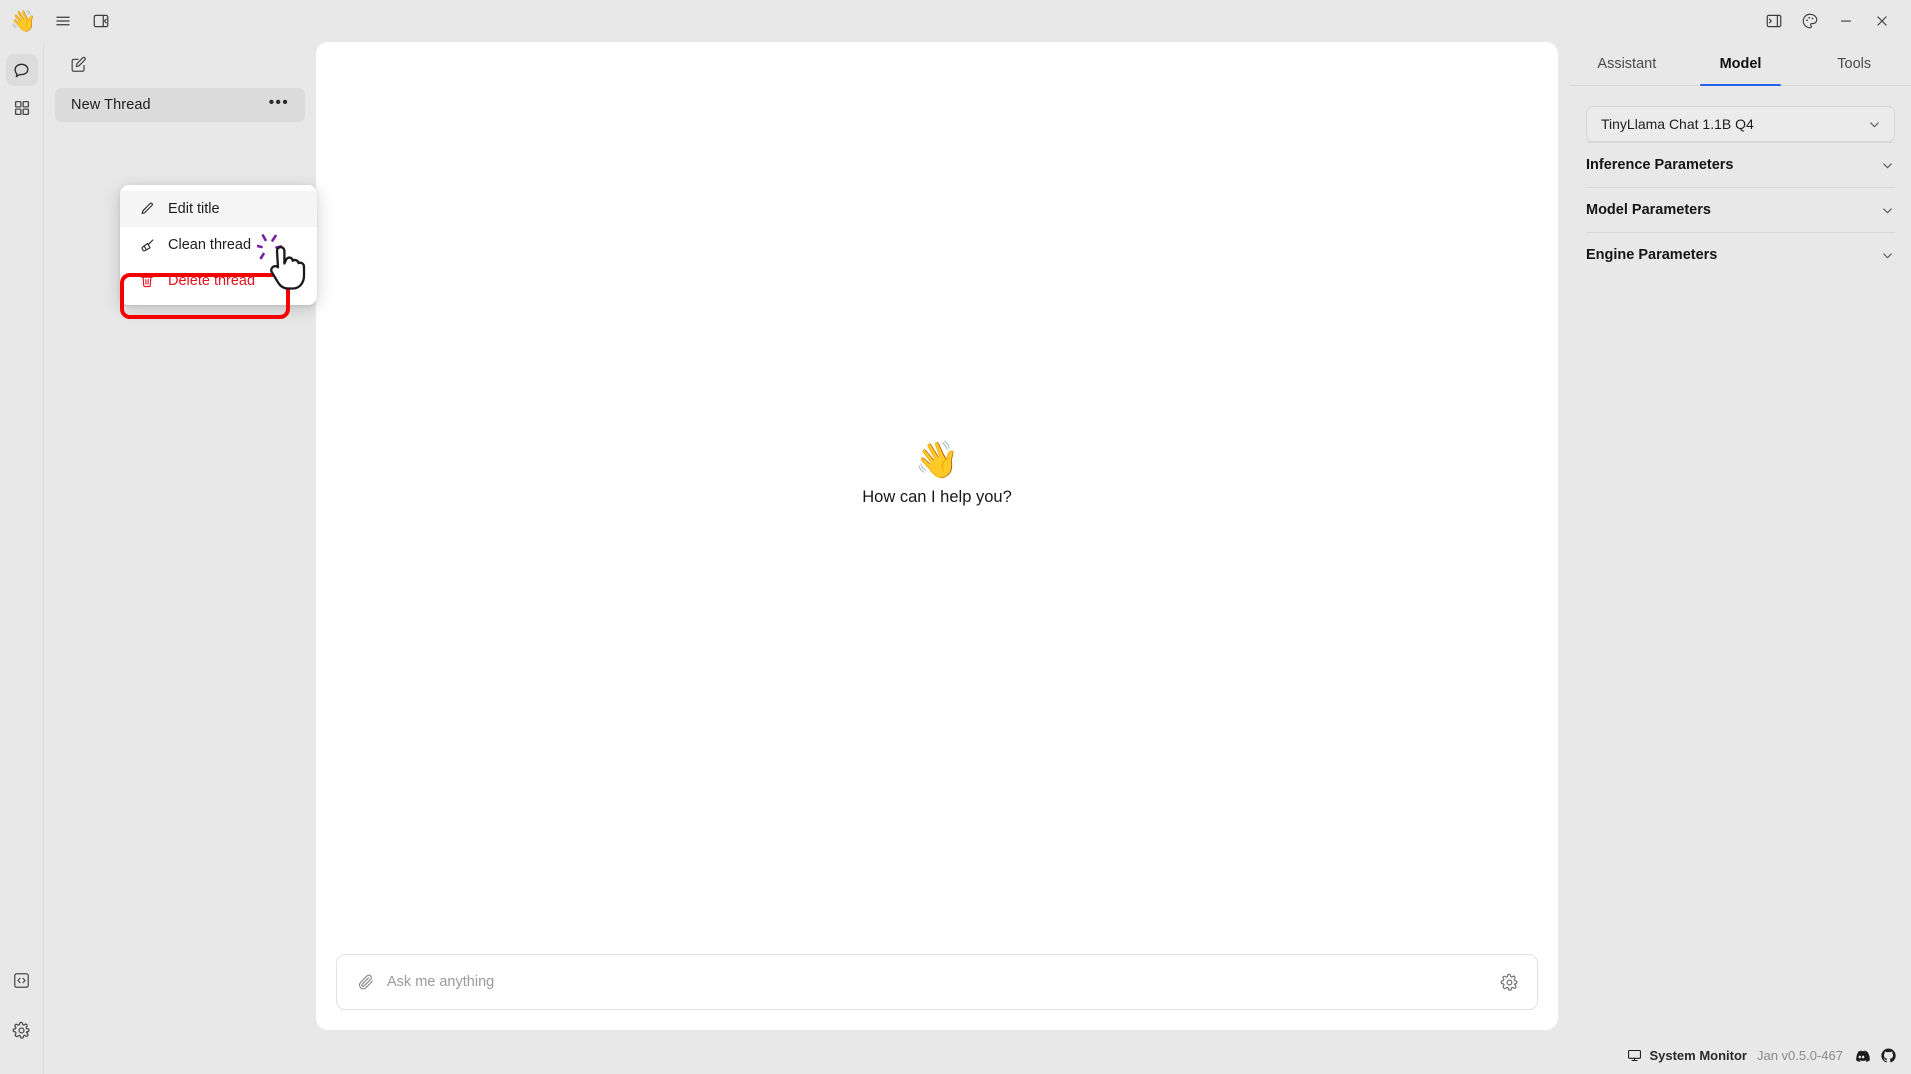  Describe the element at coordinates (1740, 209) in the screenshot. I see `accordion-model-parameters: Model Parameters` at that location.